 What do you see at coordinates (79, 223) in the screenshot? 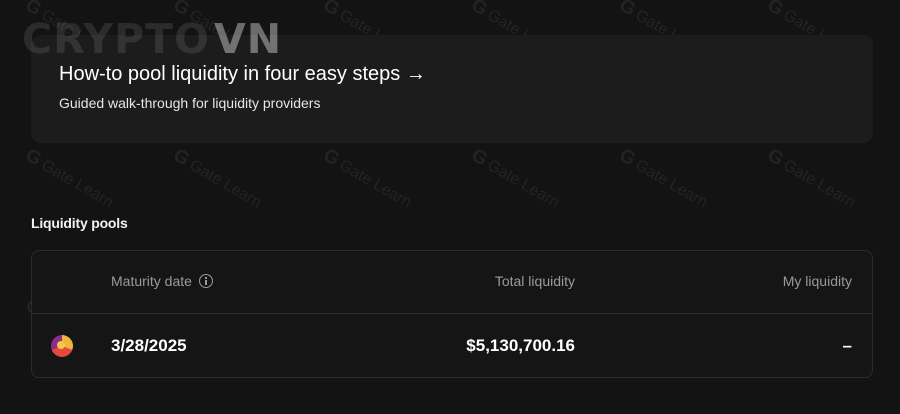
I see `section-title: Liquidity pools` at bounding box center [79, 223].